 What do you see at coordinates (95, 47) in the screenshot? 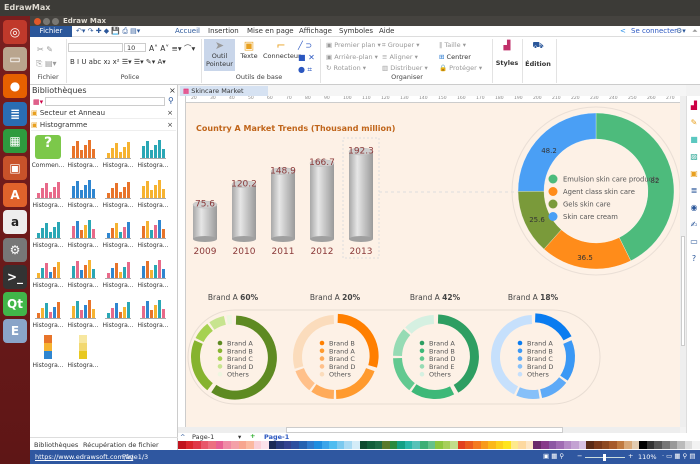
I see `font-family-select` at bounding box center [95, 47].